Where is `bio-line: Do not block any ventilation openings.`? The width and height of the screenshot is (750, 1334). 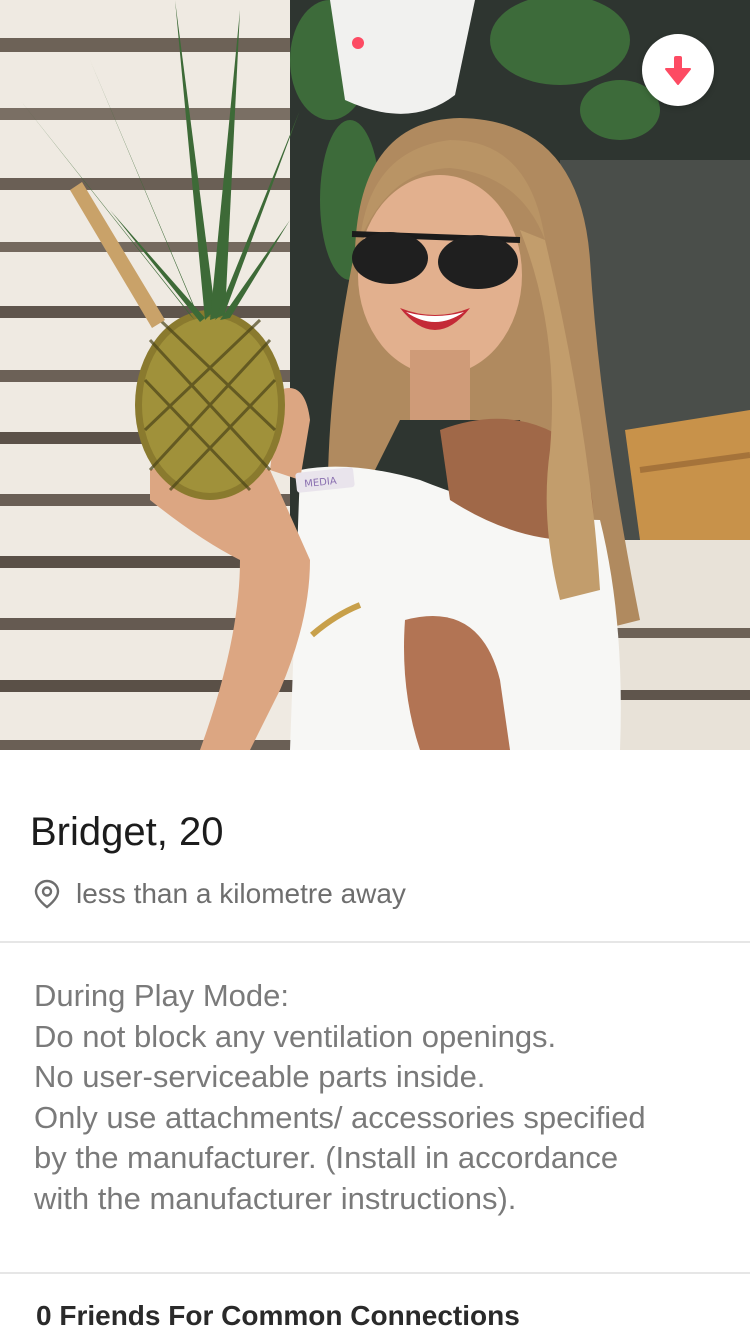
bio-line: Do not block any ventilation openings. is located at coordinates (295, 1036).